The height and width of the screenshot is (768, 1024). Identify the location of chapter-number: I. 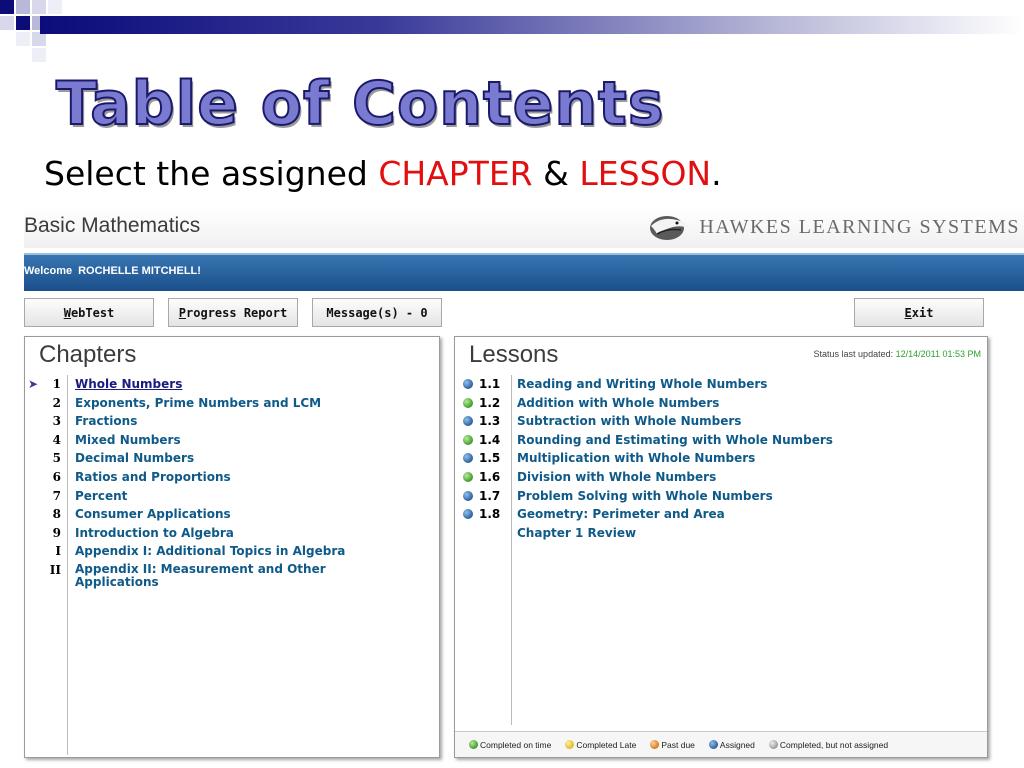
(58, 551).